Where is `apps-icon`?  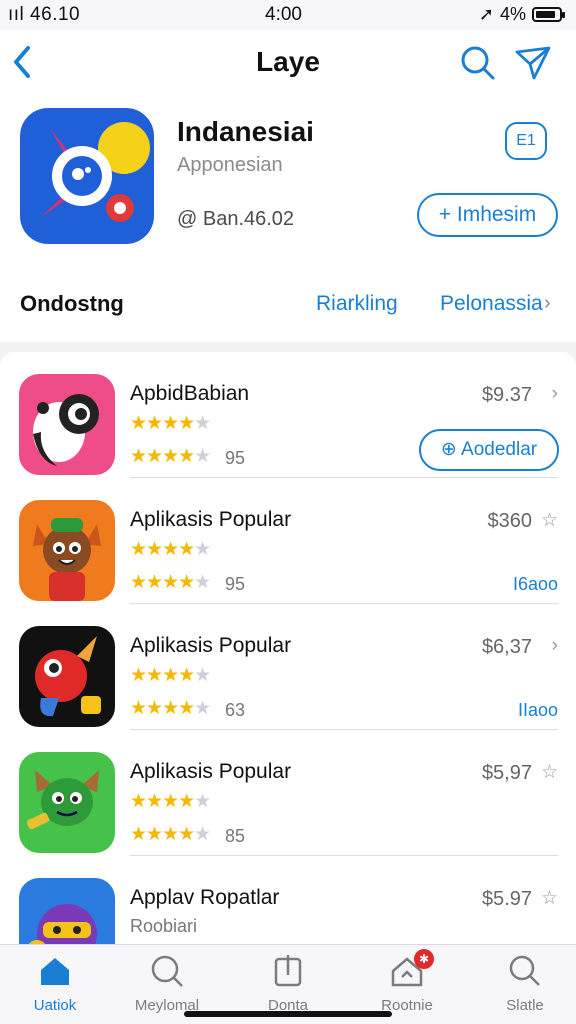
apps-icon is located at coordinates (288, 971).